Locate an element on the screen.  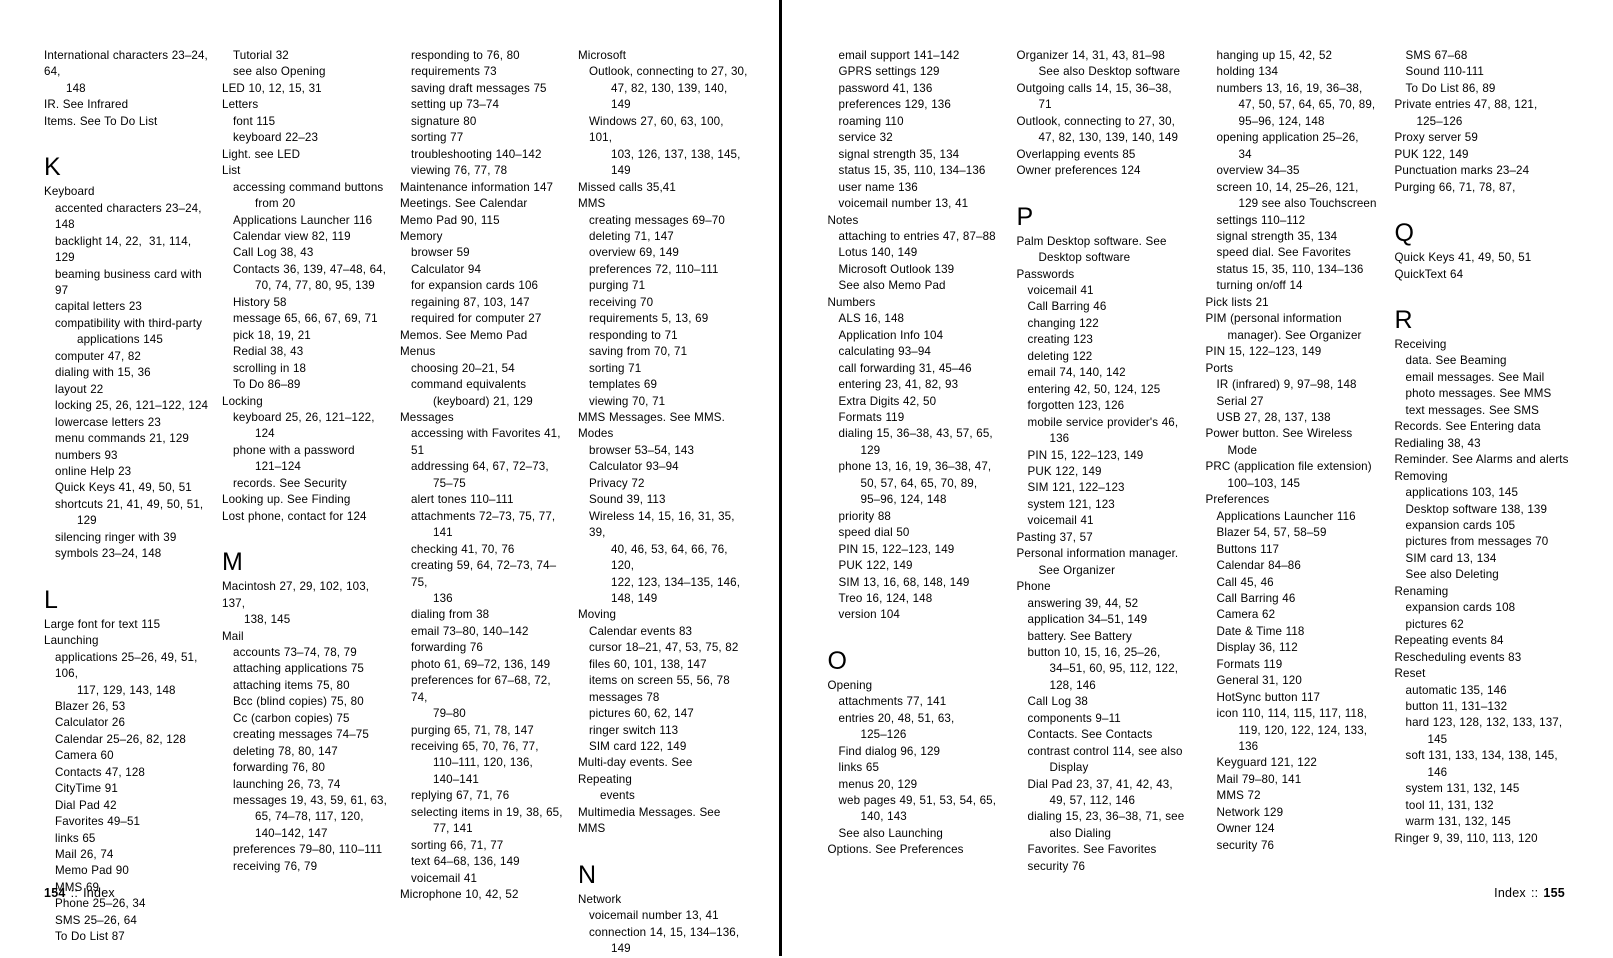
index-entry: Light. see LED is located at coordinates (261, 154).